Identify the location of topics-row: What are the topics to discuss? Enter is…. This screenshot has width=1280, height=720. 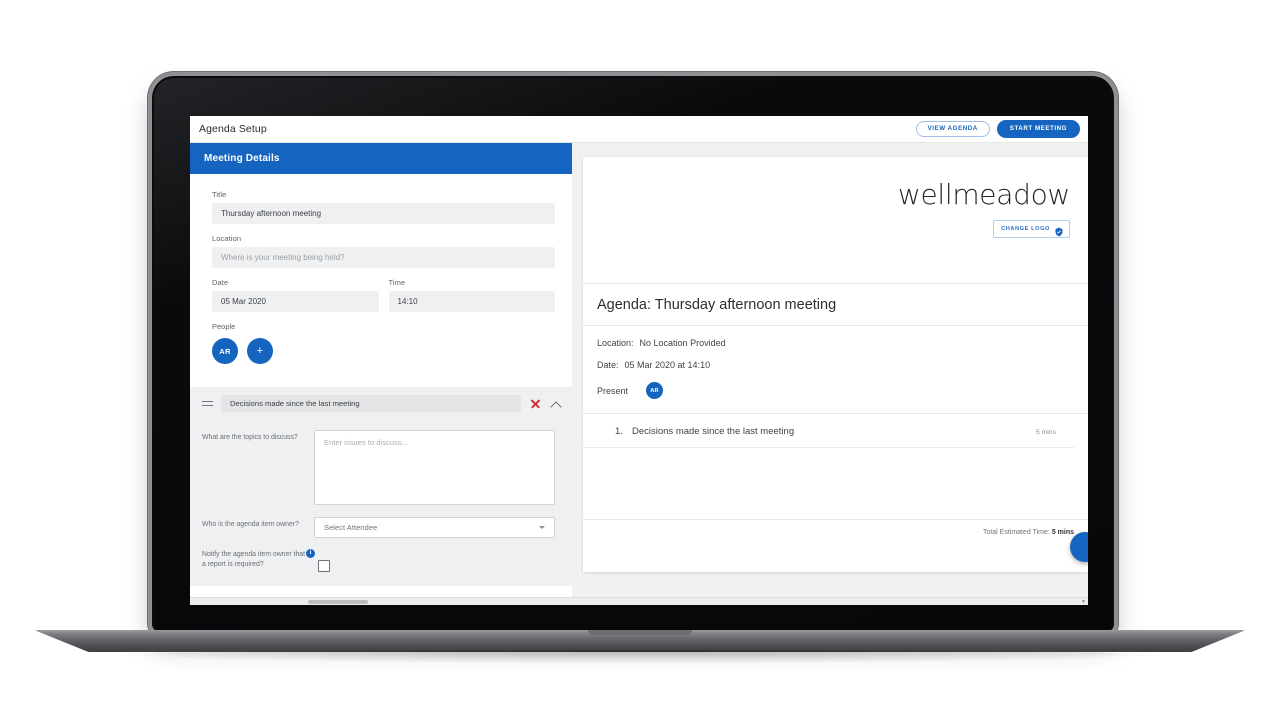
(378, 467).